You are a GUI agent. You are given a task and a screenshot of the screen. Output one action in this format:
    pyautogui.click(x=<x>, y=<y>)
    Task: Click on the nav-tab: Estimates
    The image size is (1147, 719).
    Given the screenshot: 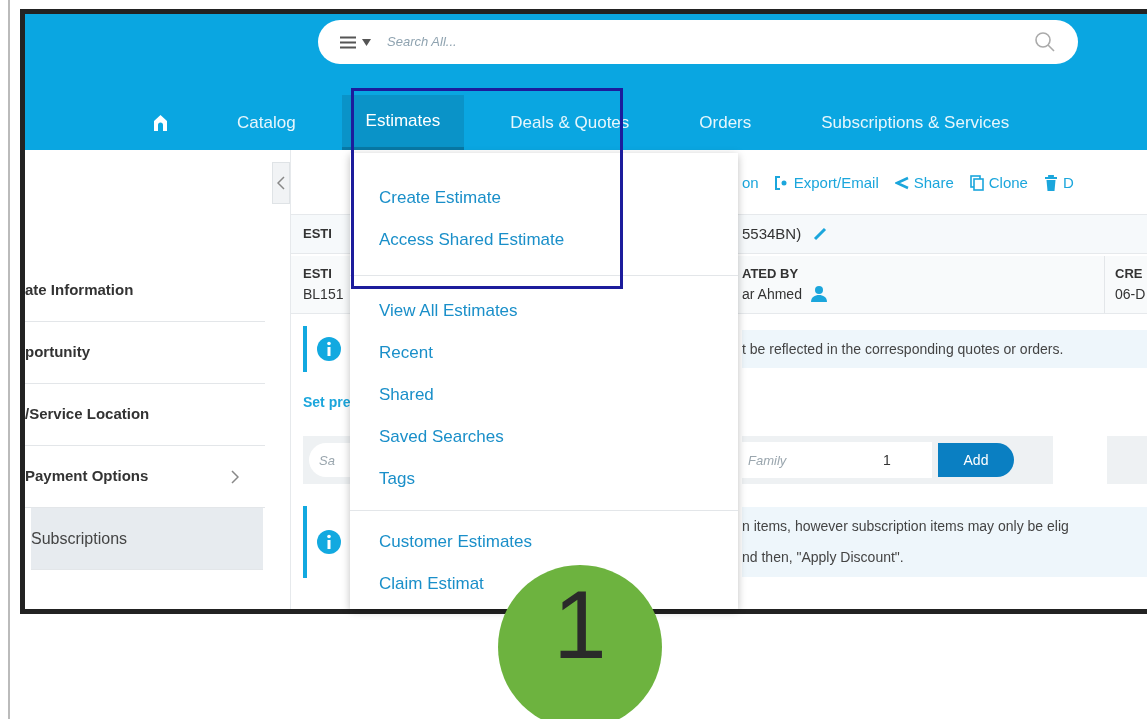 What is the action you would take?
    pyautogui.click(x=403, y=122)
    